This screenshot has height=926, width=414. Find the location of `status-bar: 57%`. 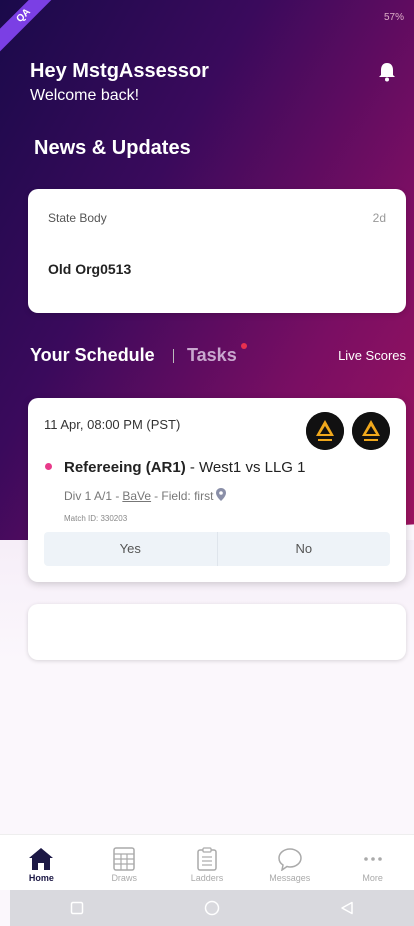

status-bar: 57% is located at coordinates (394, 17).